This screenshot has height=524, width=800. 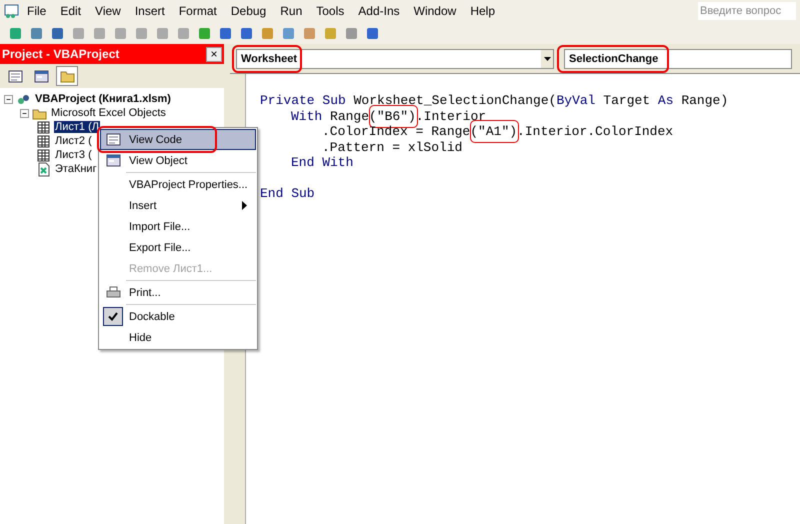 I want to click on code-line: End With, so click(x=322, y=162).